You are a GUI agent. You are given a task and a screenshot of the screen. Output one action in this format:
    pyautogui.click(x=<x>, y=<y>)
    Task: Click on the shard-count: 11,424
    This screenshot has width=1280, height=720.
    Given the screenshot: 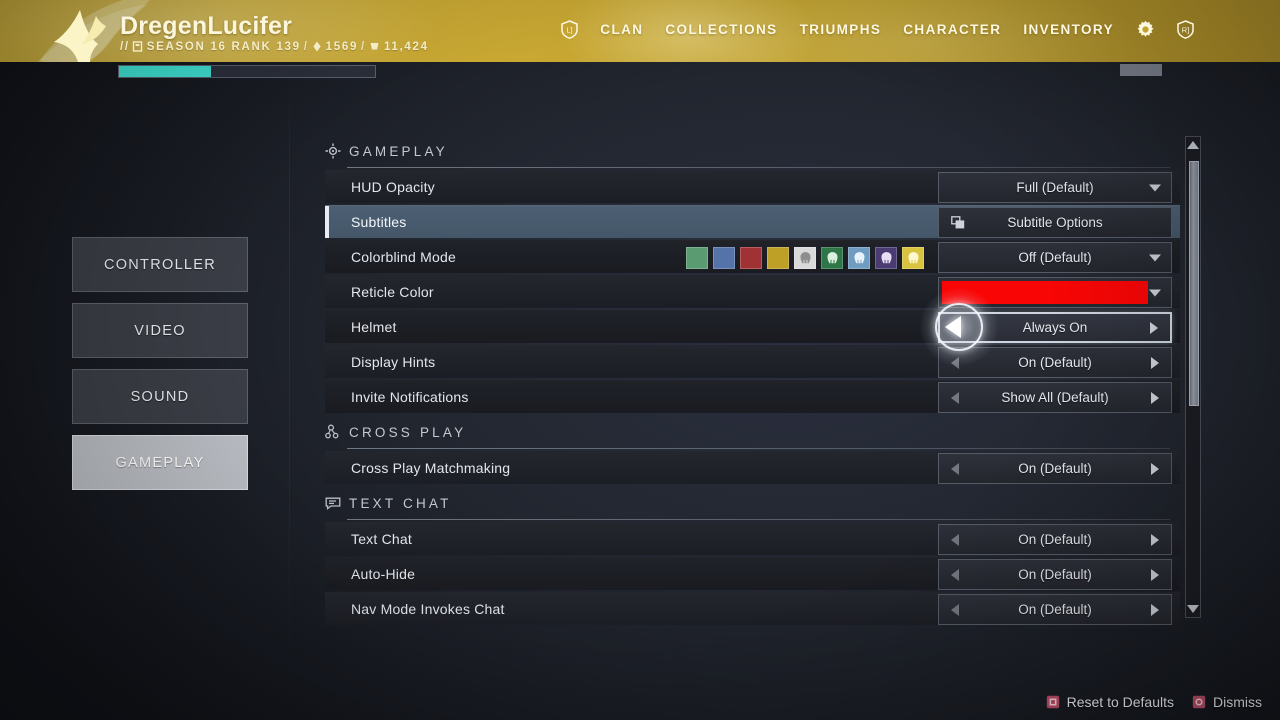 What is the action you would take?
    pyautogui.click(x=406, y=47)
    